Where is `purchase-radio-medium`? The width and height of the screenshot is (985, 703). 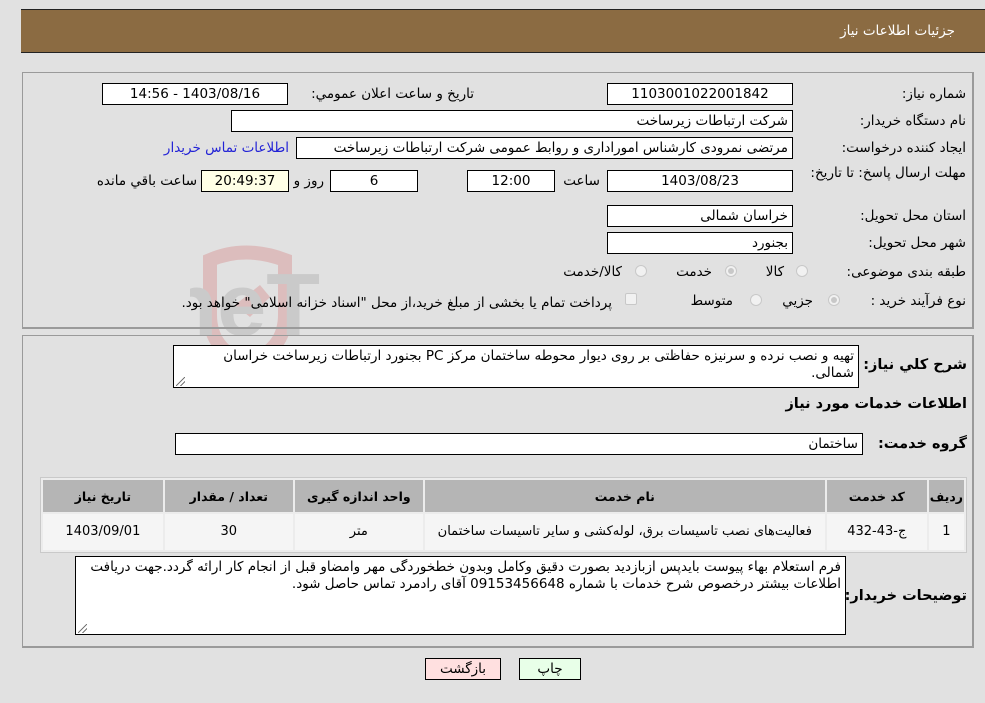 purchase-radio-medium is located at coordinates (756, 300).